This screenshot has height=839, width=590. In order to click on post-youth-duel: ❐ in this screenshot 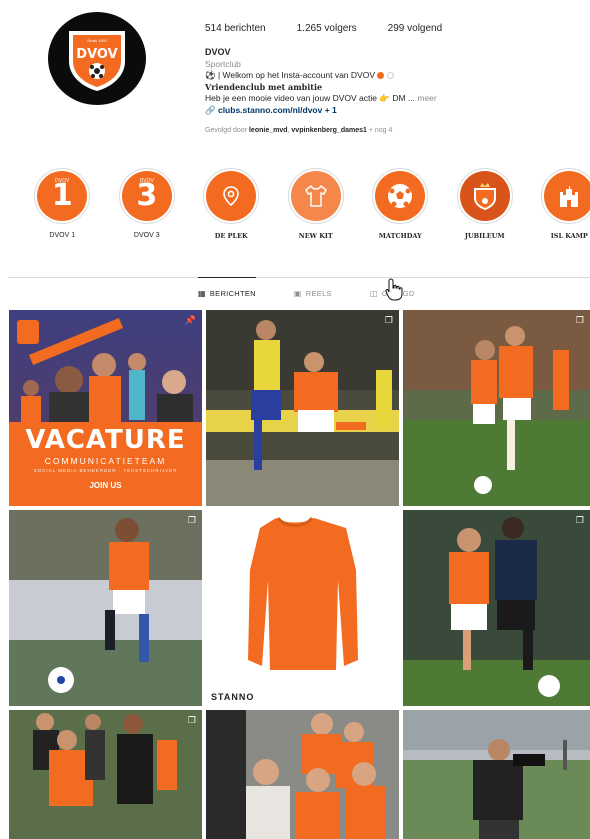, I will do `click(496, 408)`.